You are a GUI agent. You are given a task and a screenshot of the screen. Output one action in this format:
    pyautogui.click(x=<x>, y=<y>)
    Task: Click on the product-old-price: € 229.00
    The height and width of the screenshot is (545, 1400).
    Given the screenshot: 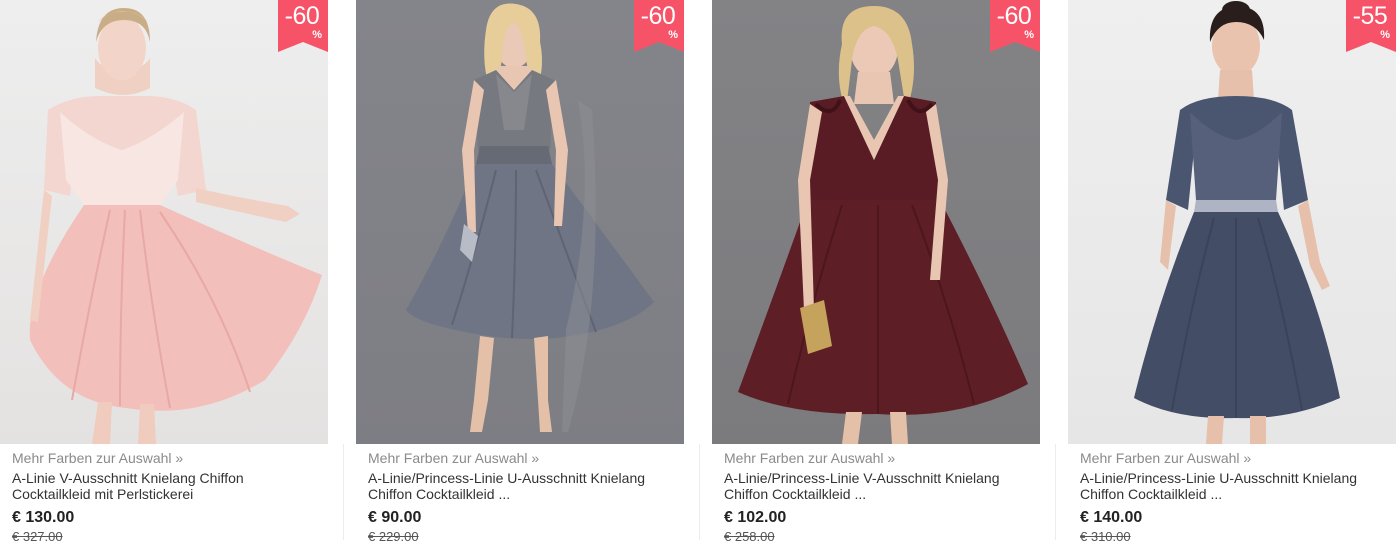 What is the action you would take?
    pyautogui.click(x=393, y=536)
    